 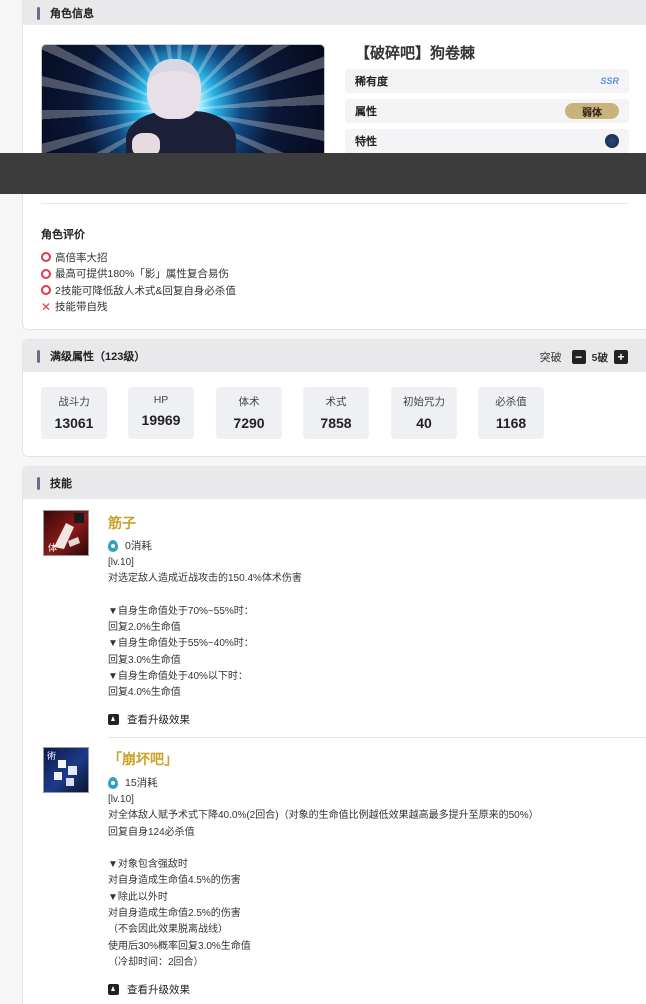 I want to click on skill-1-cost-text: 0消耗, so click(x=138, y=546).